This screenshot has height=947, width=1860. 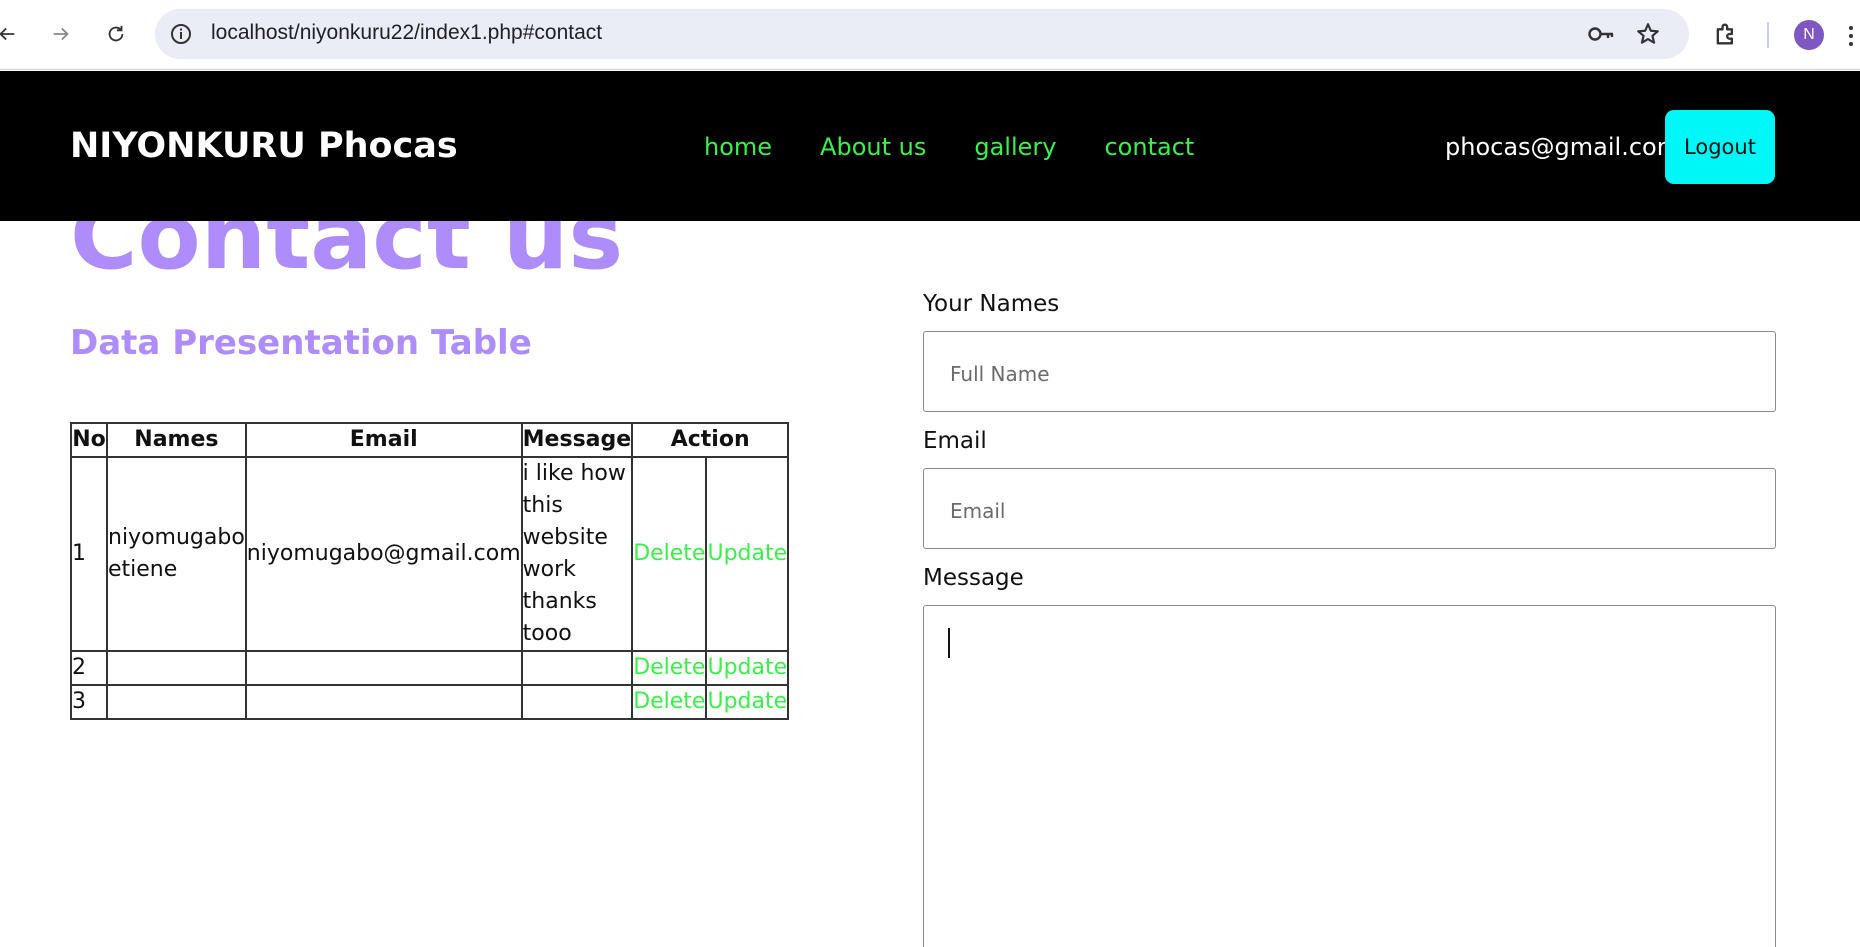 I want to click on cell-no: 2, so click(x=89, y=668).